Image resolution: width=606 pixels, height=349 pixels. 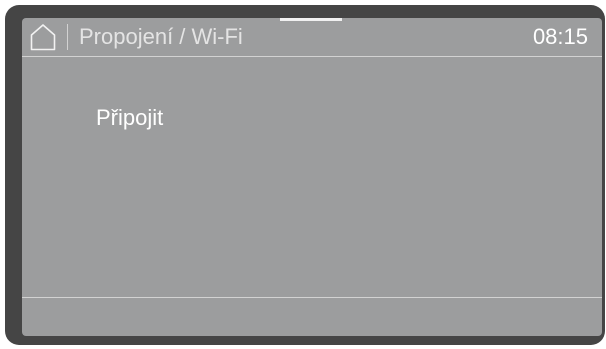 I want to click on home-button, so click(x=43, y=37).